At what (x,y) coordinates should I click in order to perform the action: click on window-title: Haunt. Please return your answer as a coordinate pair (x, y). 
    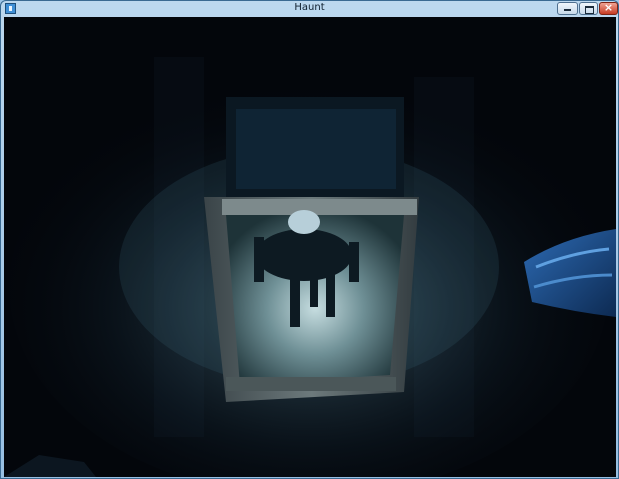
    Looking at the image, I should click on (309, 7).